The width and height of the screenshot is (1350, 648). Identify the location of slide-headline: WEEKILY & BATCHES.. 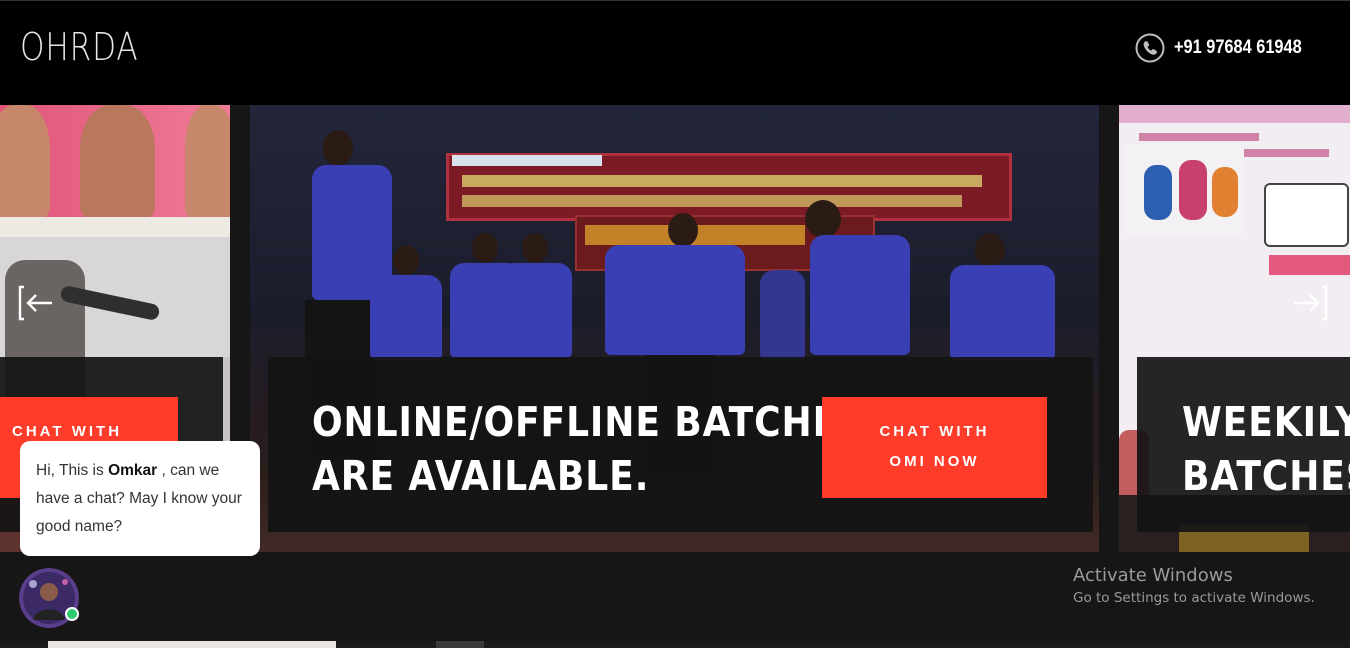
(1266, 449).